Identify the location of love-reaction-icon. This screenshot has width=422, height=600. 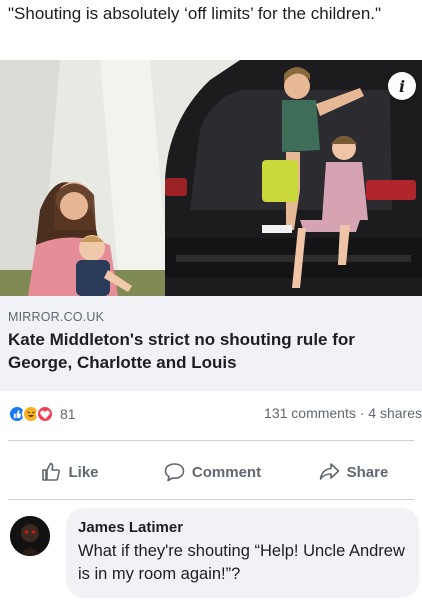
(45, 414).